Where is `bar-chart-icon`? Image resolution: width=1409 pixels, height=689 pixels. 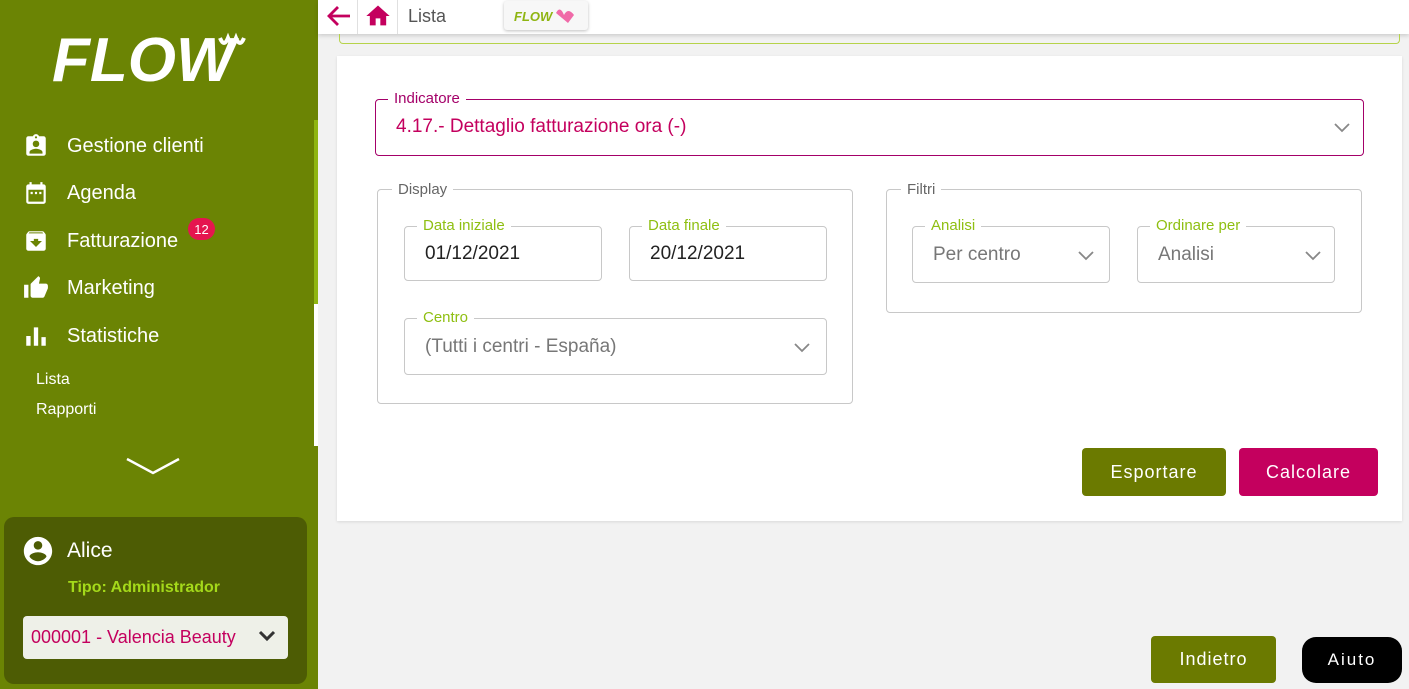 bar-chart-icon is located at coordinates (36, 336).